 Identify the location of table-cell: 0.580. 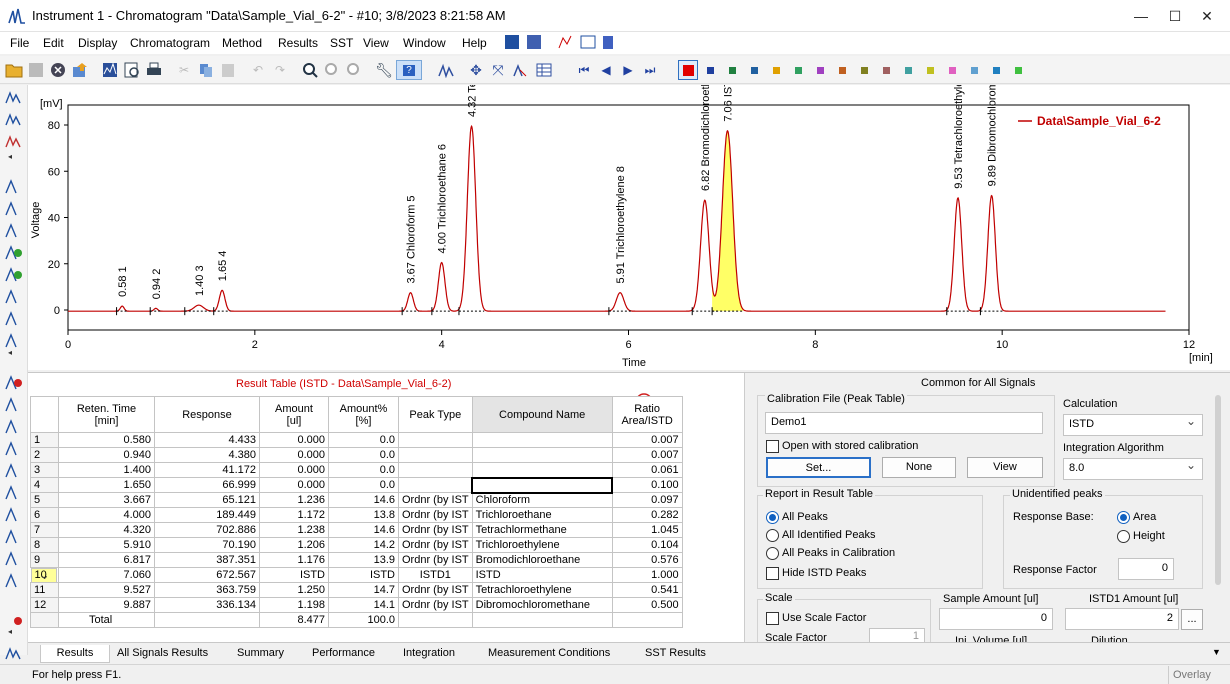
(106, 440).